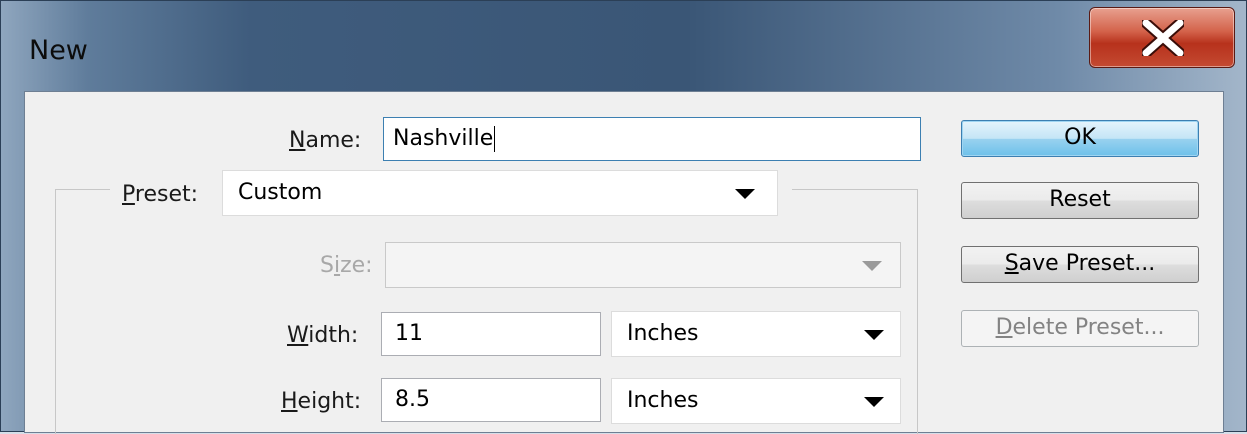 Image resolution: width=1247 pixels, height=434 pixels. What do you see at coordinates (917, 311) in the screenshot?
I see `preset-group-border-right` at bounding box center [917, 311].